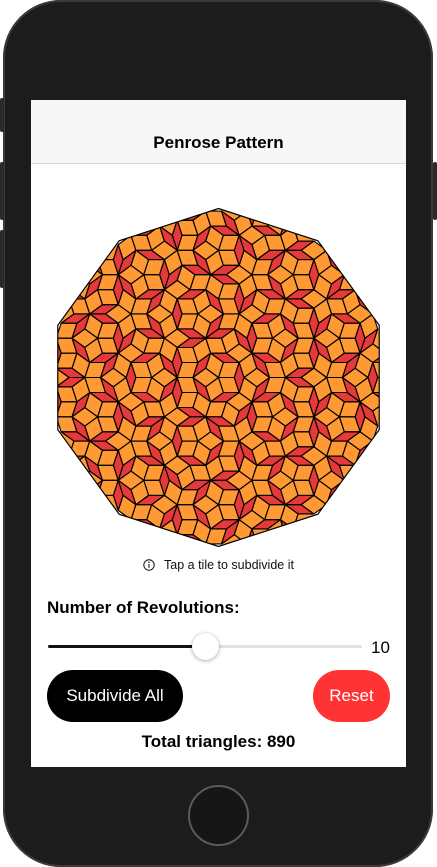 Image resolution: width=437 pixels, height=867 pixels. Describe the element at coordinates (380, 647) in the screenshot. I see `revolutions-value: 10` at that location.